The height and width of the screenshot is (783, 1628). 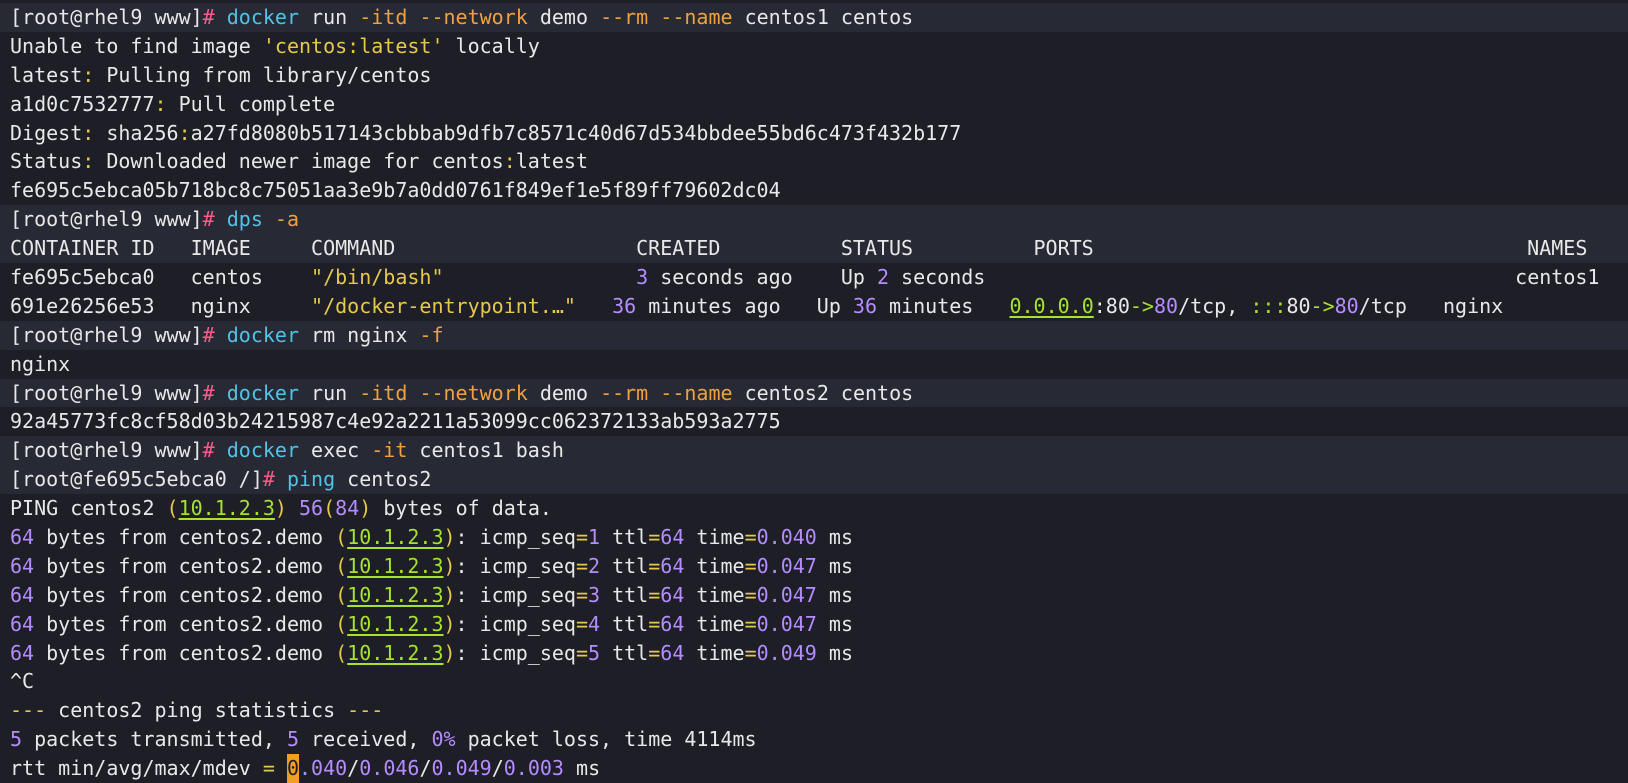 I want to click on output-line: a1d0c7532777: Pull complete, so click(x=814, y=104).